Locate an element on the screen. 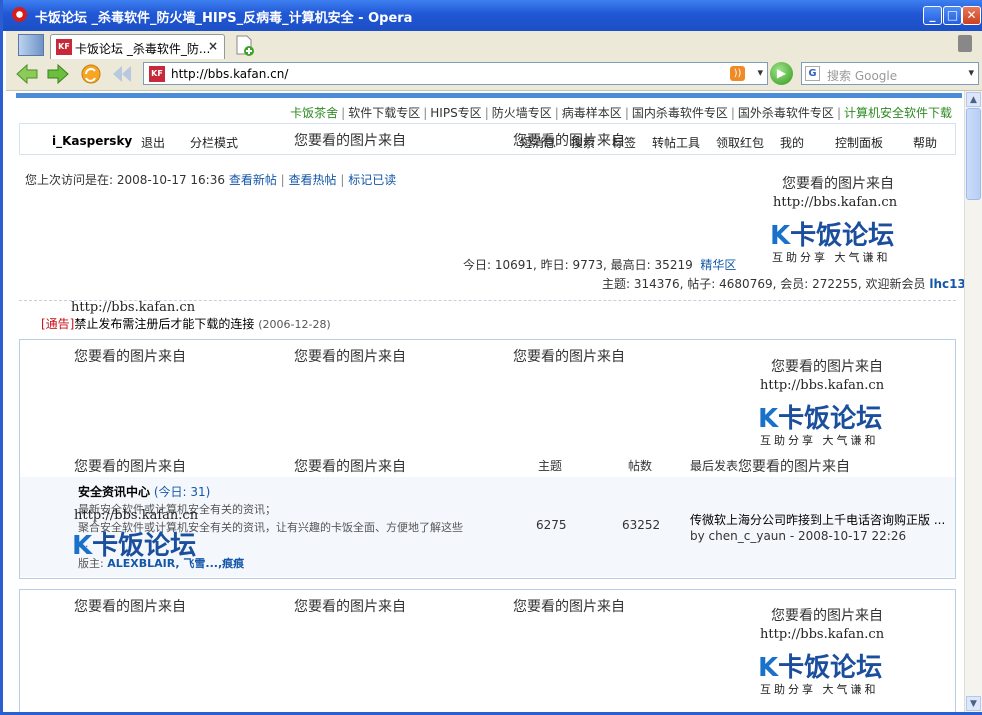 The image size is (982, 715). stats-line-1: 今日: 10691, 昨日: 9773, 最高日: 35219 精华区 is located at coordinates (600, 265).